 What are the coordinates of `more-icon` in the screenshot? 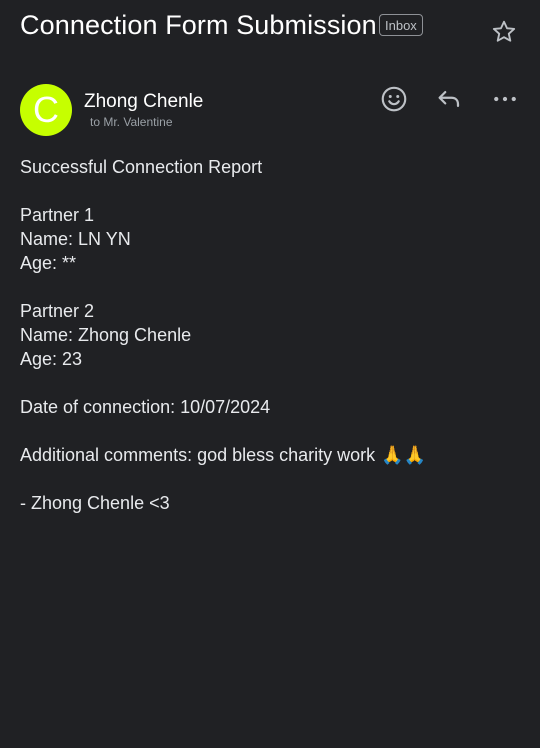 It's located at (505, 99).